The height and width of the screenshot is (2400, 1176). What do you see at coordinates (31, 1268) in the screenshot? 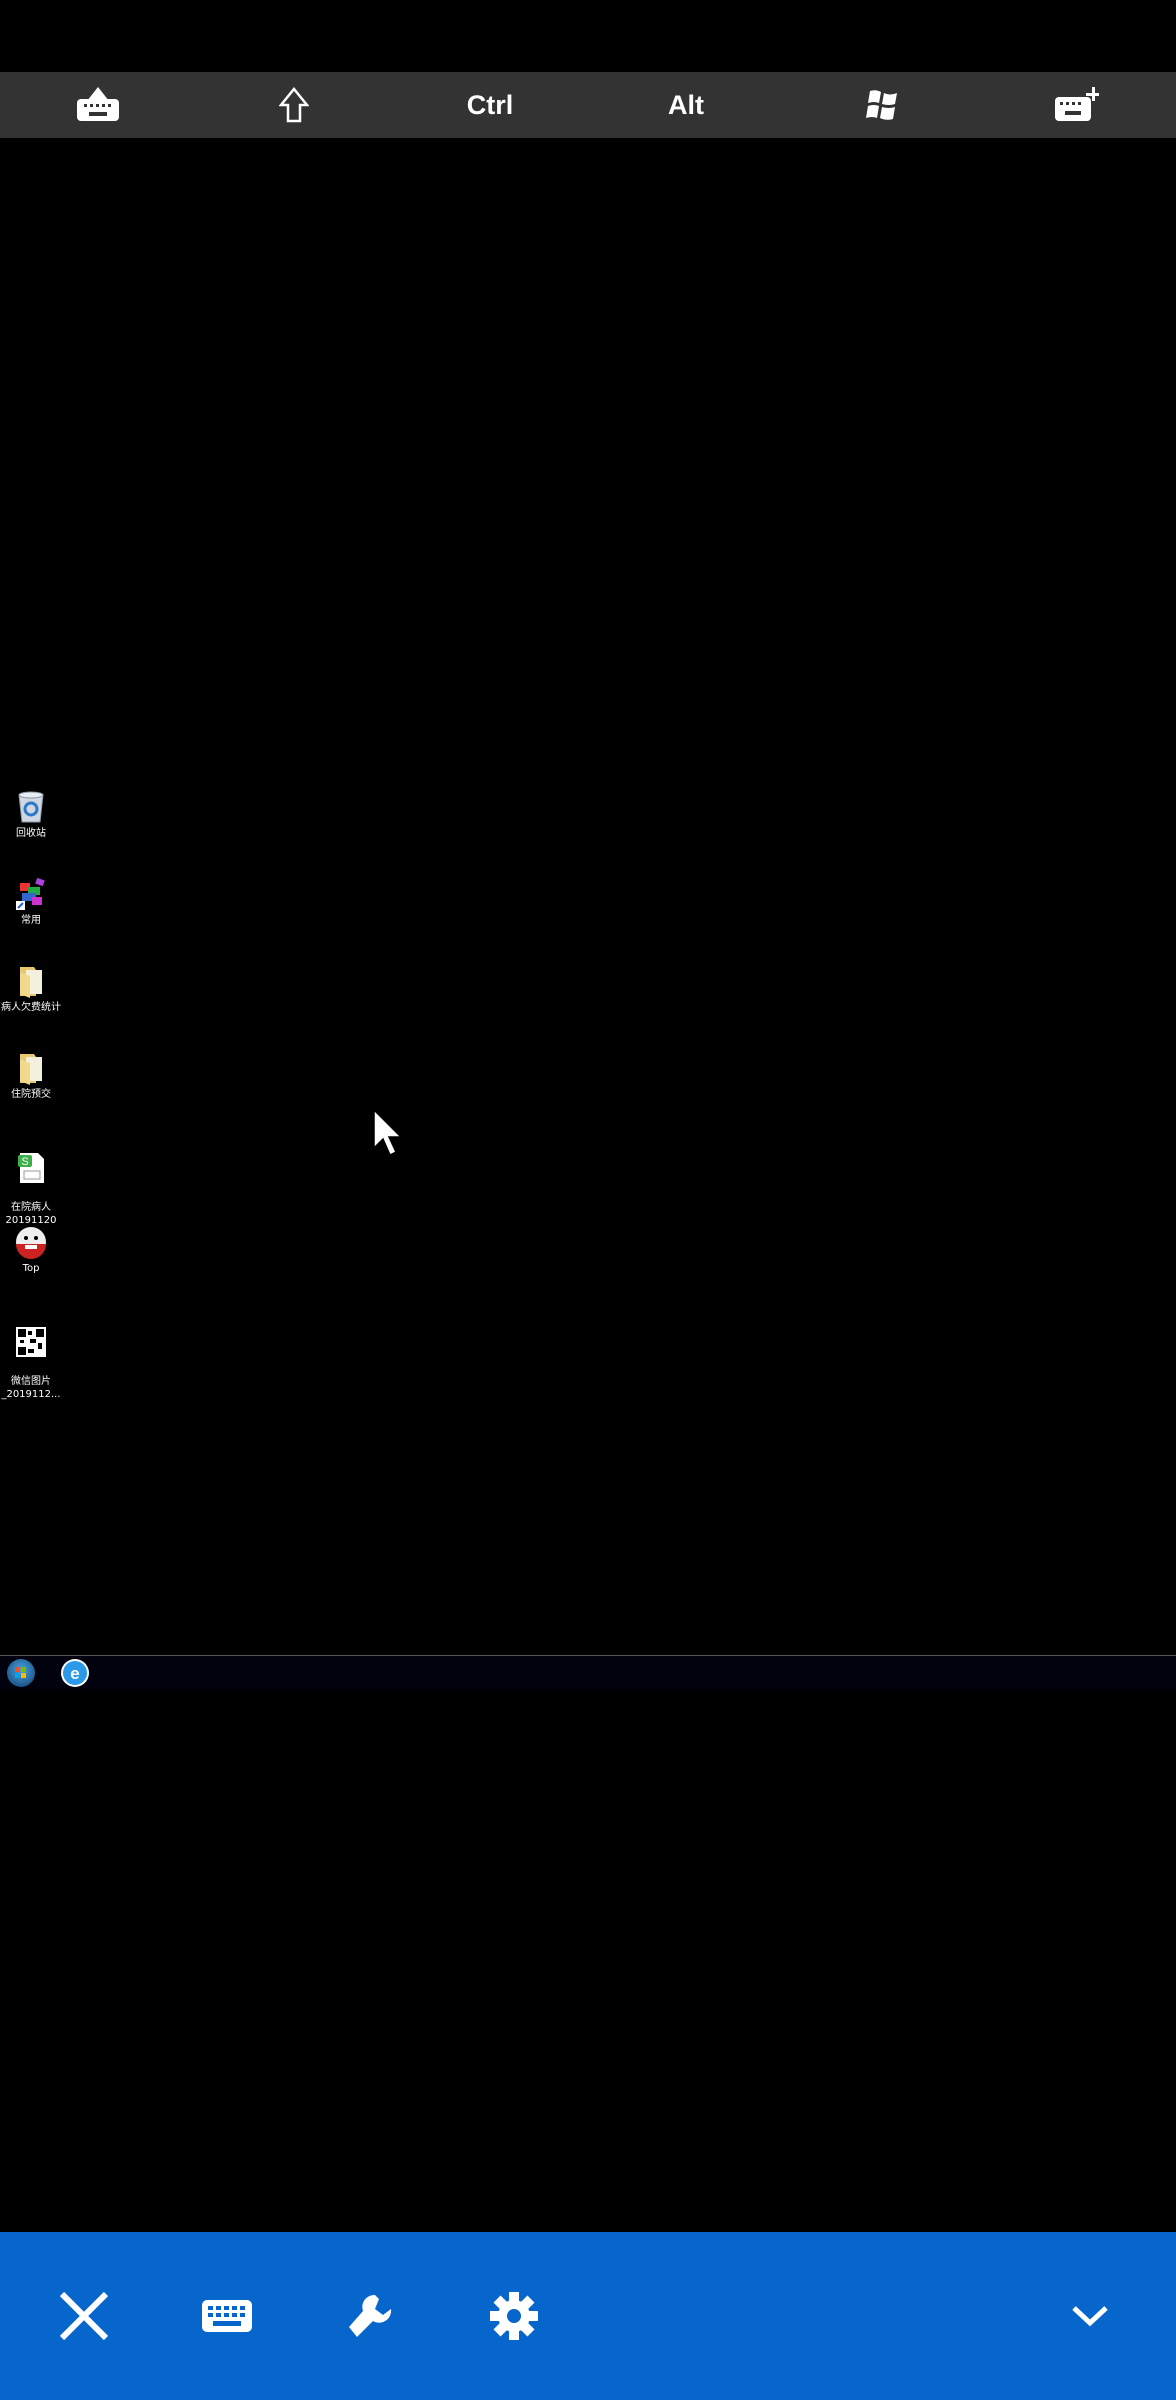
I see `desktop-icon-label: Top` at bounding box center [31, 1268].